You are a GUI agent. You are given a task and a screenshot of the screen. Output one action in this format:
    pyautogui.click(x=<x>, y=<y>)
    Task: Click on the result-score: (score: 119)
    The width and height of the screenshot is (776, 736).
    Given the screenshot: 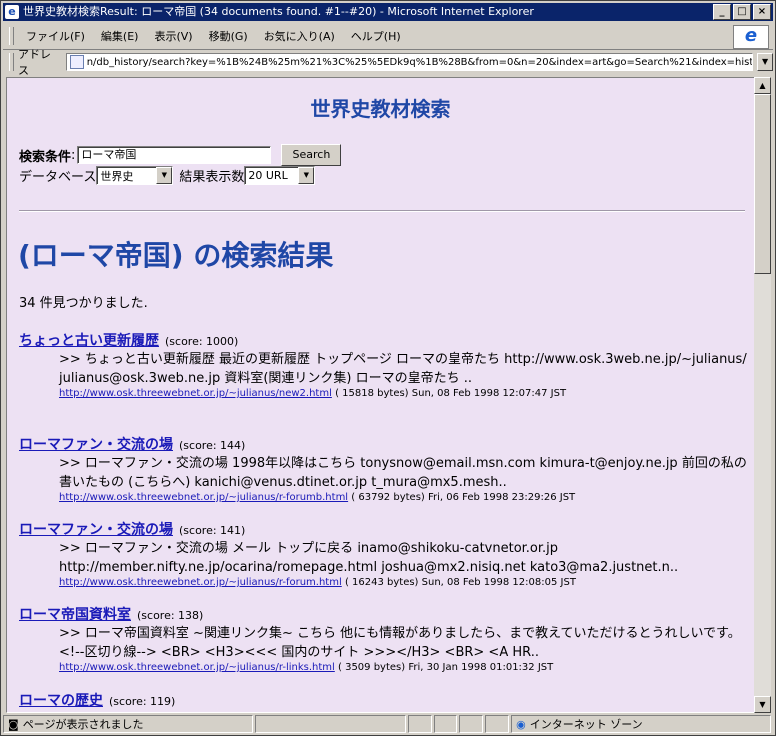 What is the action you would take?
    pyautogui.click(x=142, y=701)
    